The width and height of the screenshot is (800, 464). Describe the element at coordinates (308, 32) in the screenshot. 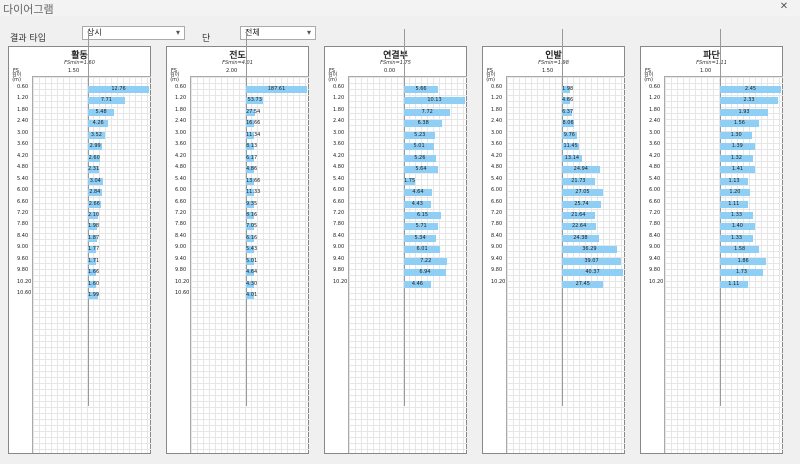

I see `chevron-down-icon: ▾` at that location.